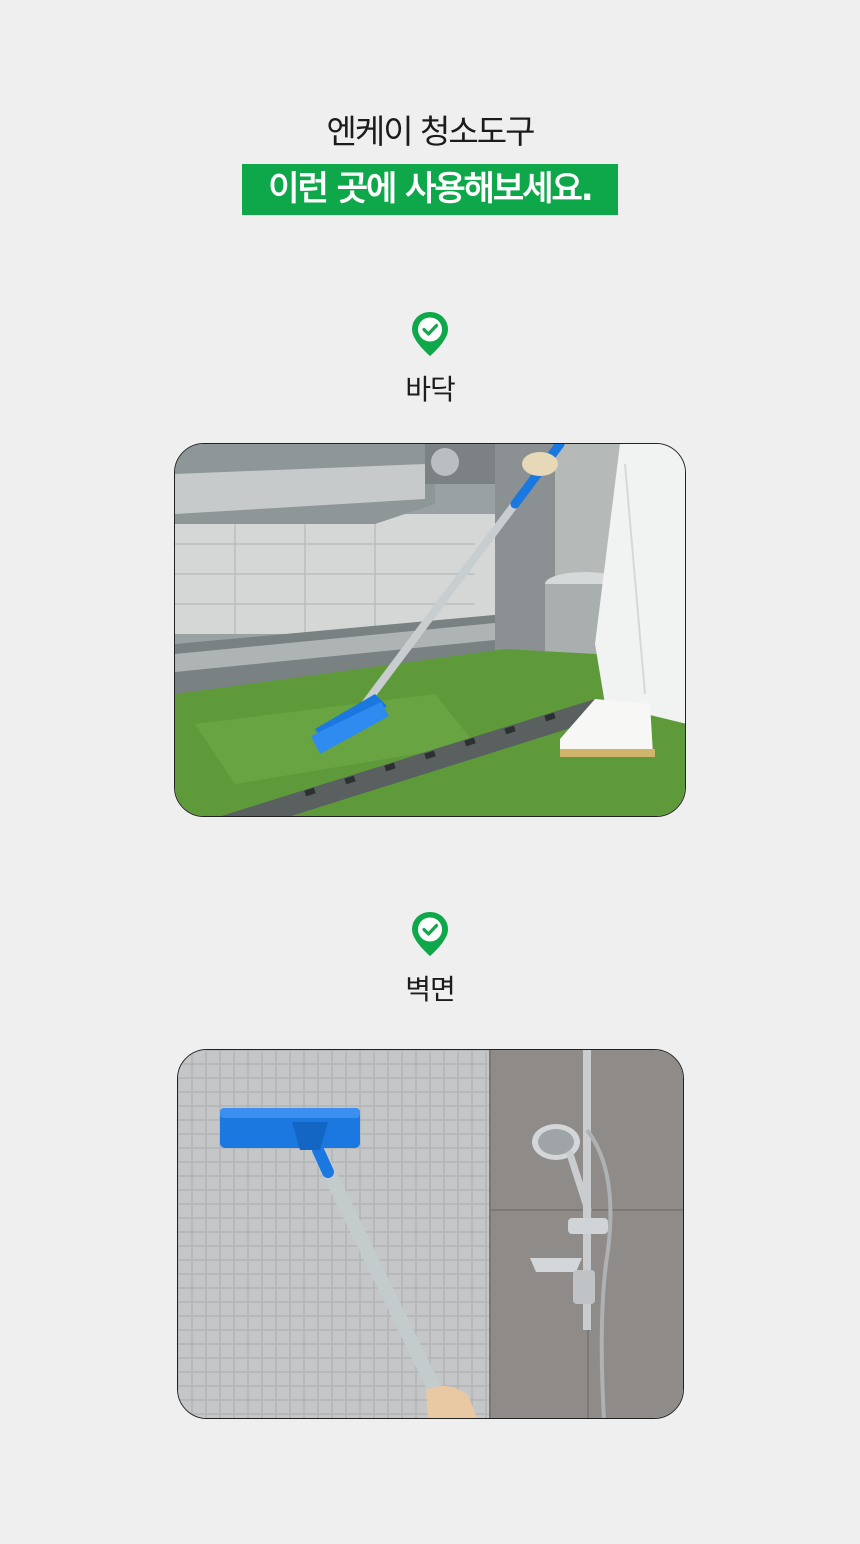 This screenshot has height=1544, width=860. I want to click on brand-subtitle: 엔케이 청소도구, so click(430, 131).